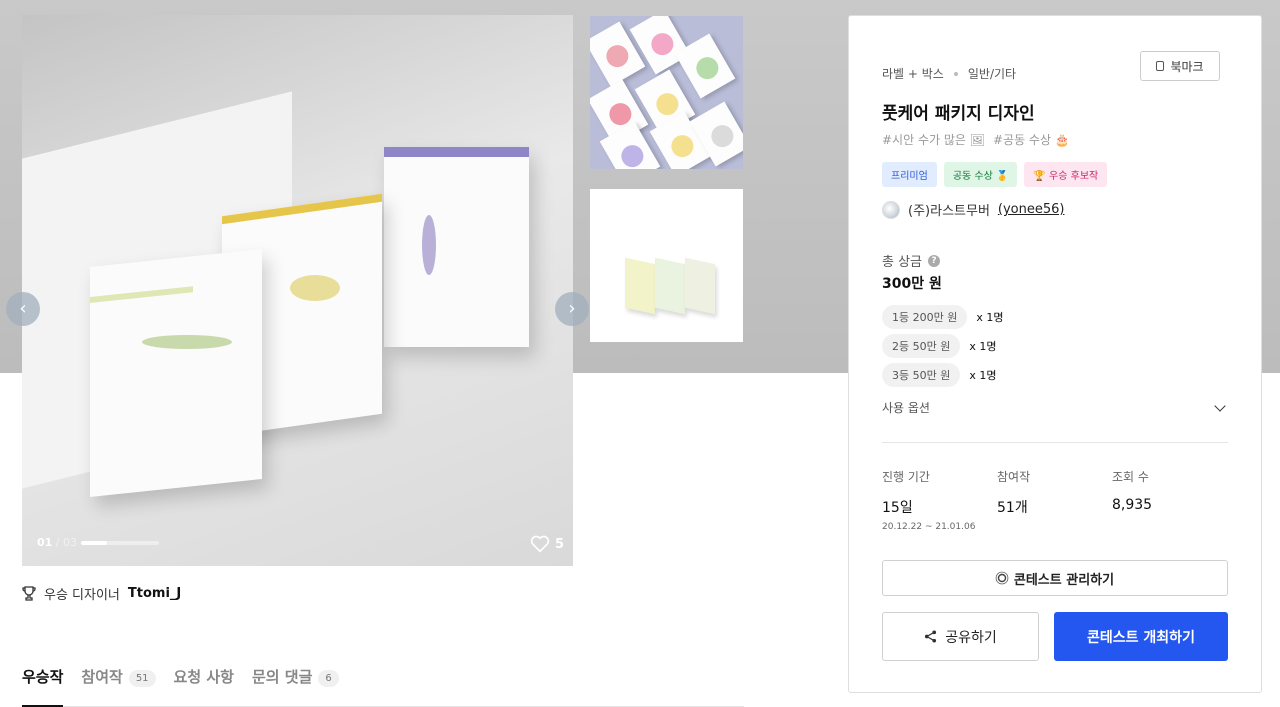 The width and height of the screenshot is (1280, 707). Describe the element at coordinates (929, 527) in the screenshot. I see `stat-date-range: 20.12.22 ~ 21.01.06` at that location.